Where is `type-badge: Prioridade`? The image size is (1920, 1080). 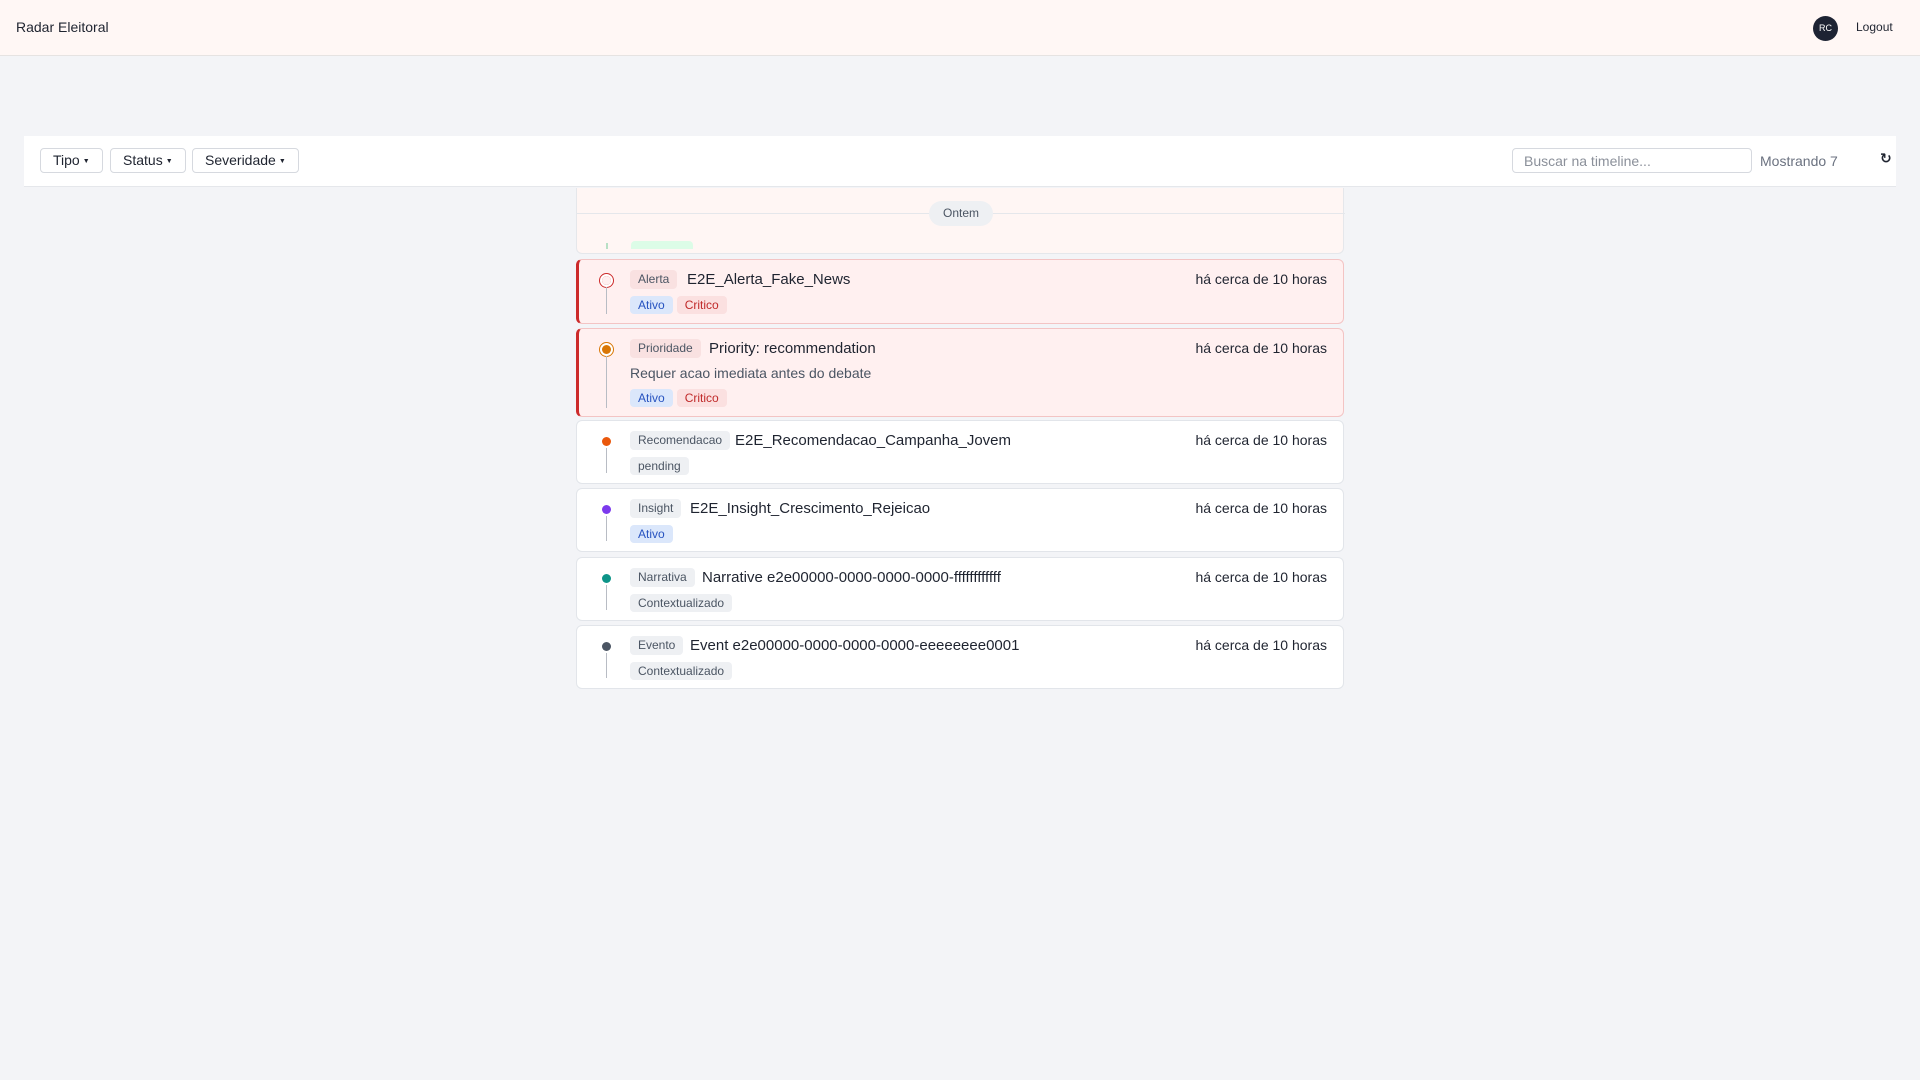
type-badge: Prioridade is located at coordinates (665, 348).